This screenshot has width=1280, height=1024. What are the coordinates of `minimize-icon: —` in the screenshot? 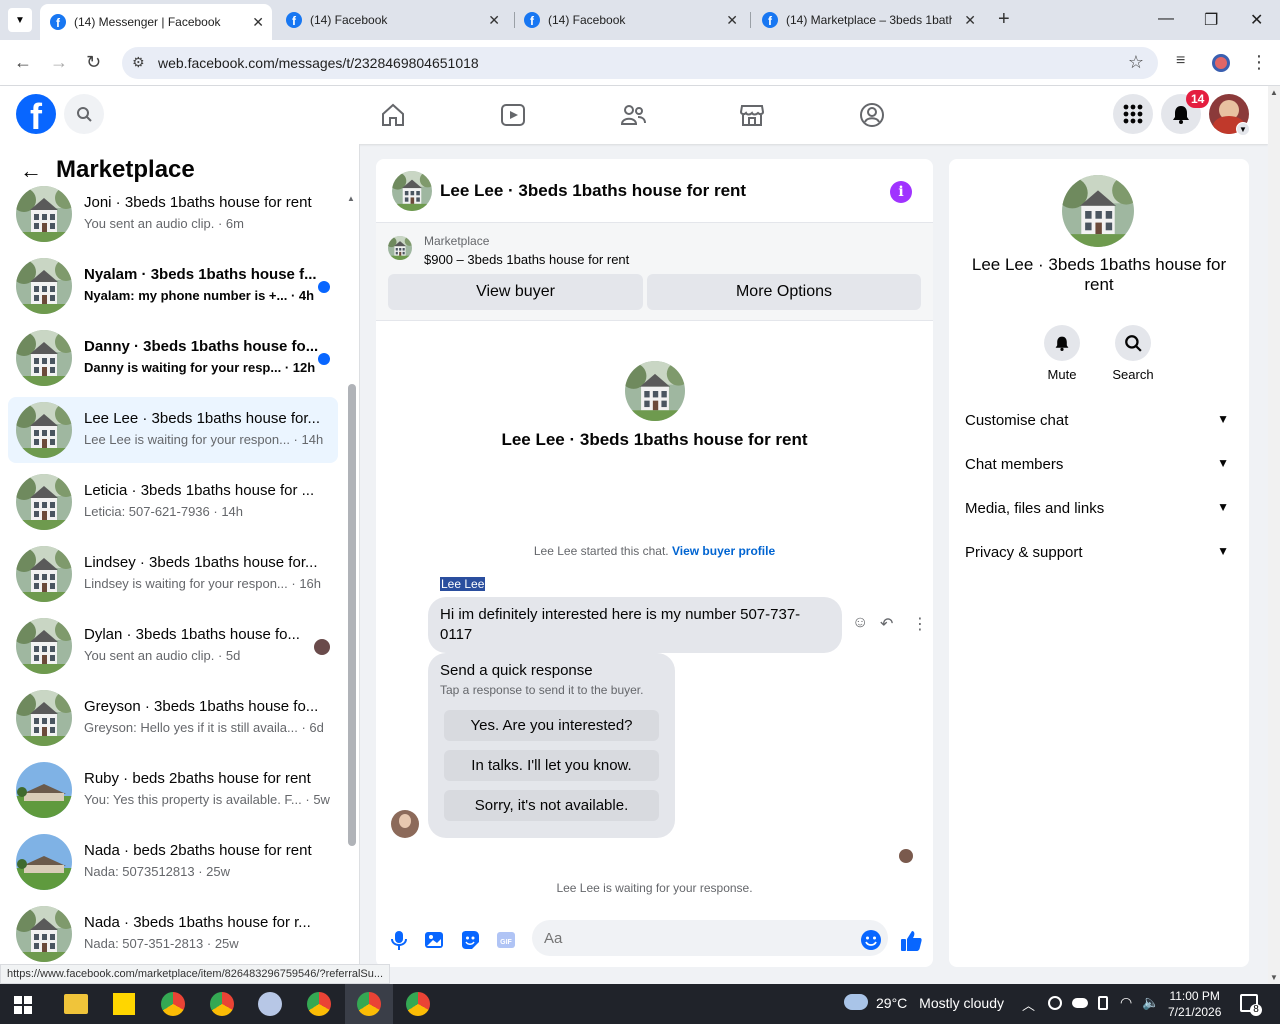 It's located at (1166, 19).